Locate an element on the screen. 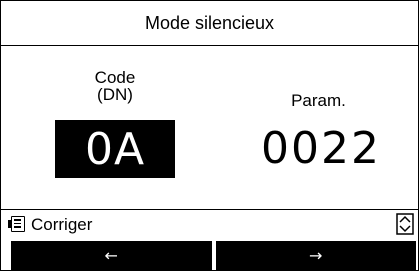  divider is located at coordinates (209, 209).